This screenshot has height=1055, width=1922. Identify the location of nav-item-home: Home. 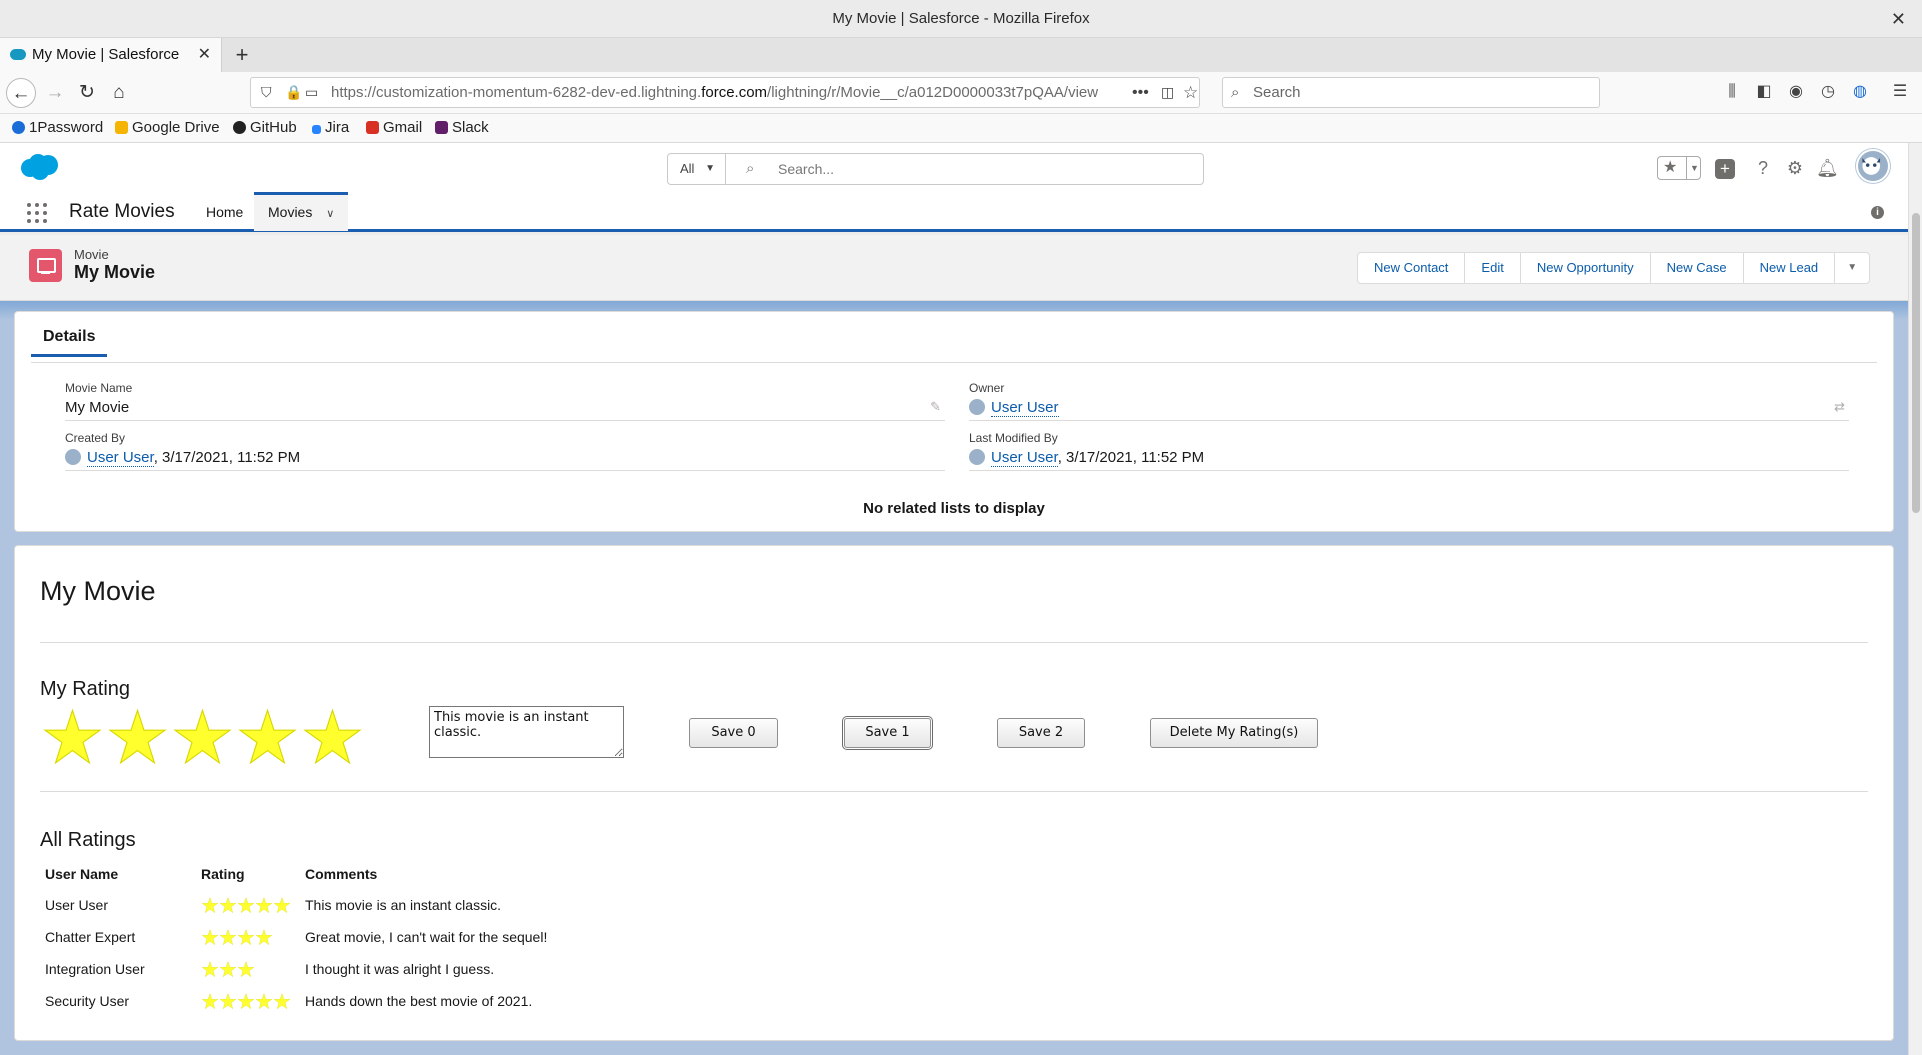
(224, 212).